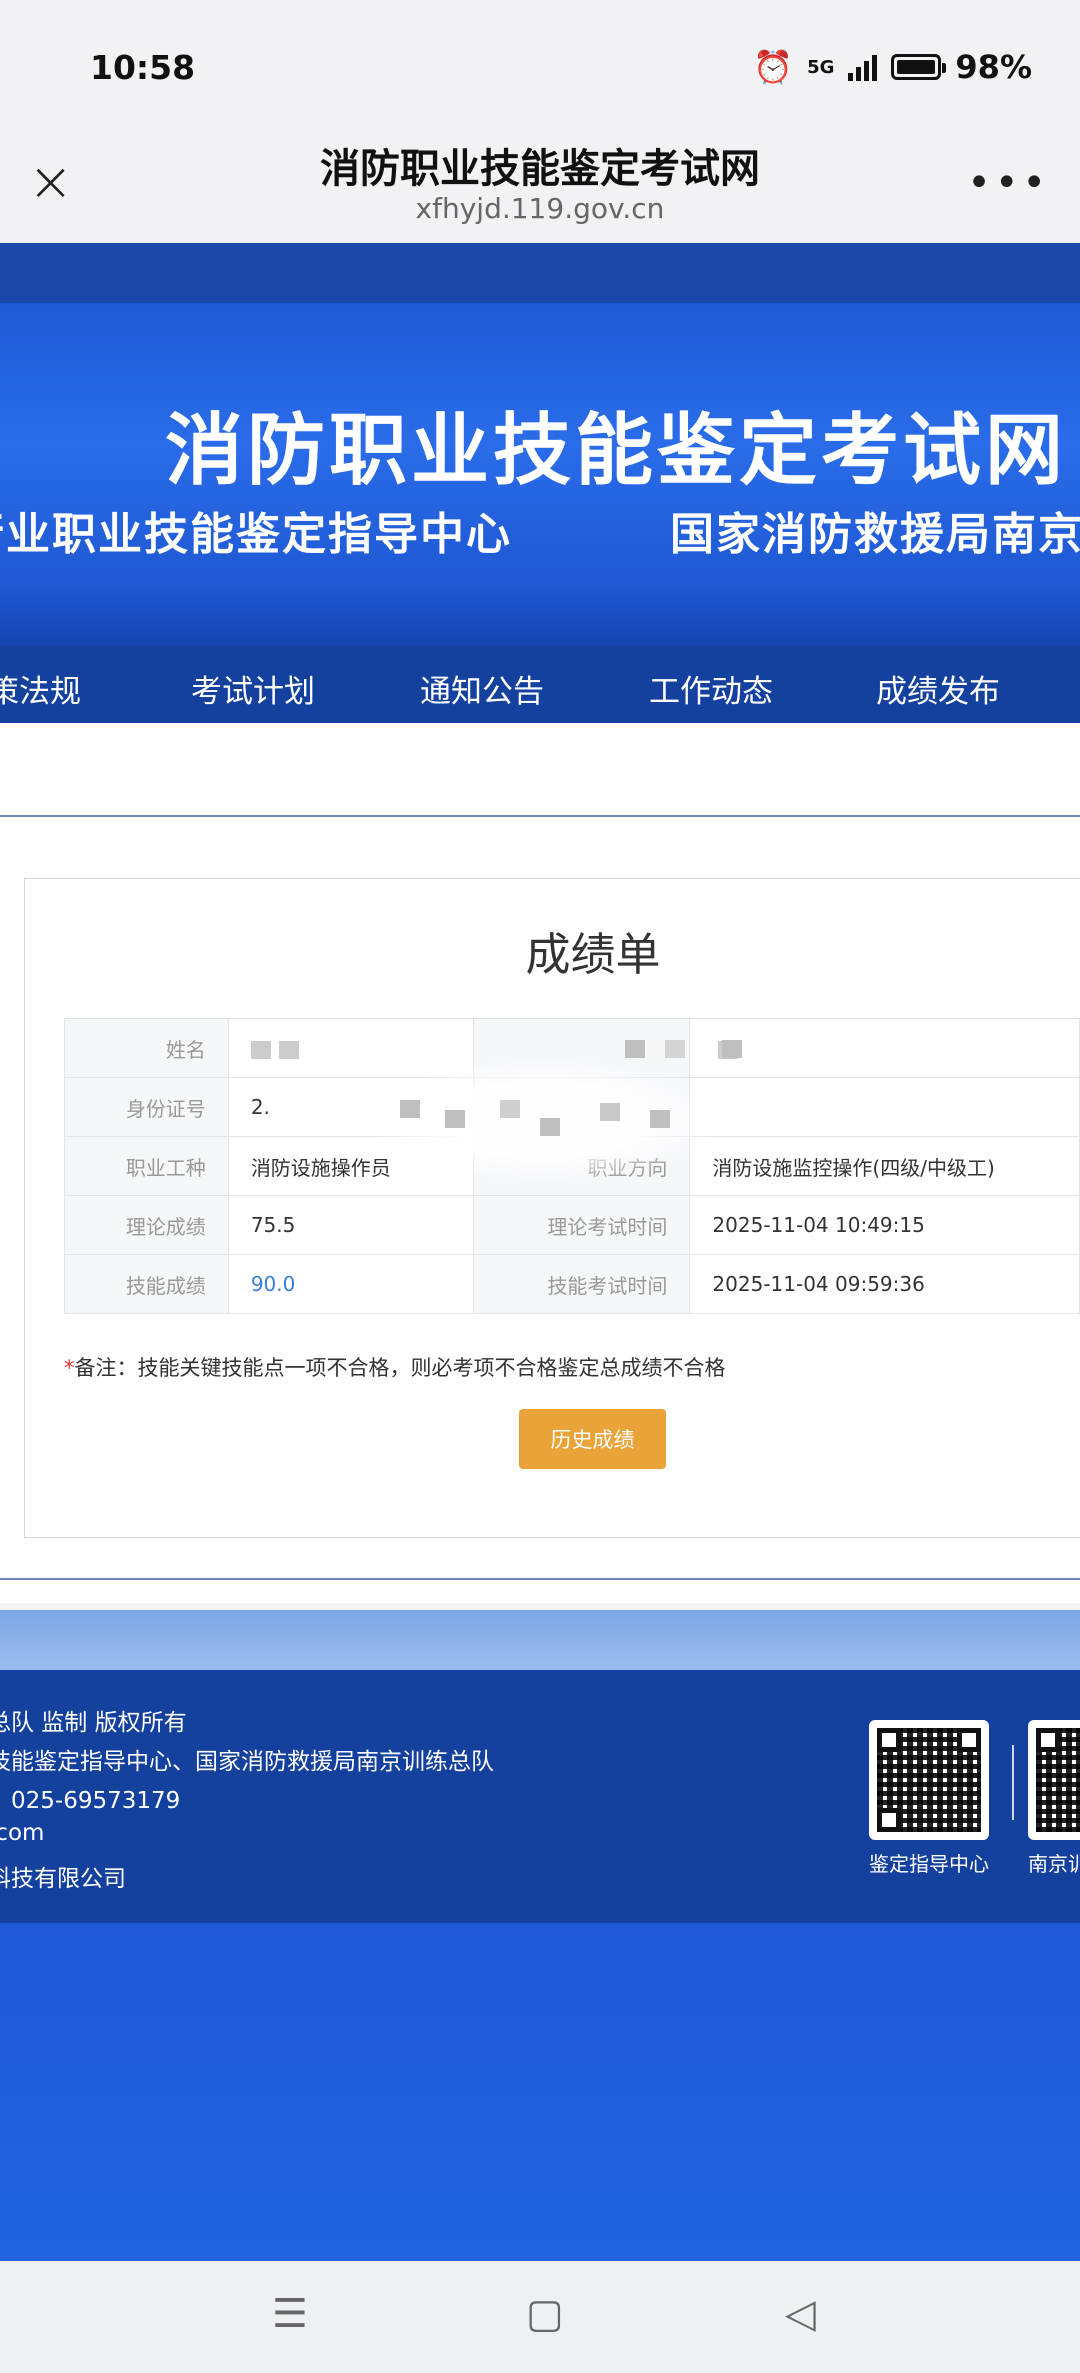 The image size is (1080, 2373). What do you see at coordinates (350, 1284) in the screenshot?
I see `value-skill-score: 90.0` at bounding box center [350, 1284].